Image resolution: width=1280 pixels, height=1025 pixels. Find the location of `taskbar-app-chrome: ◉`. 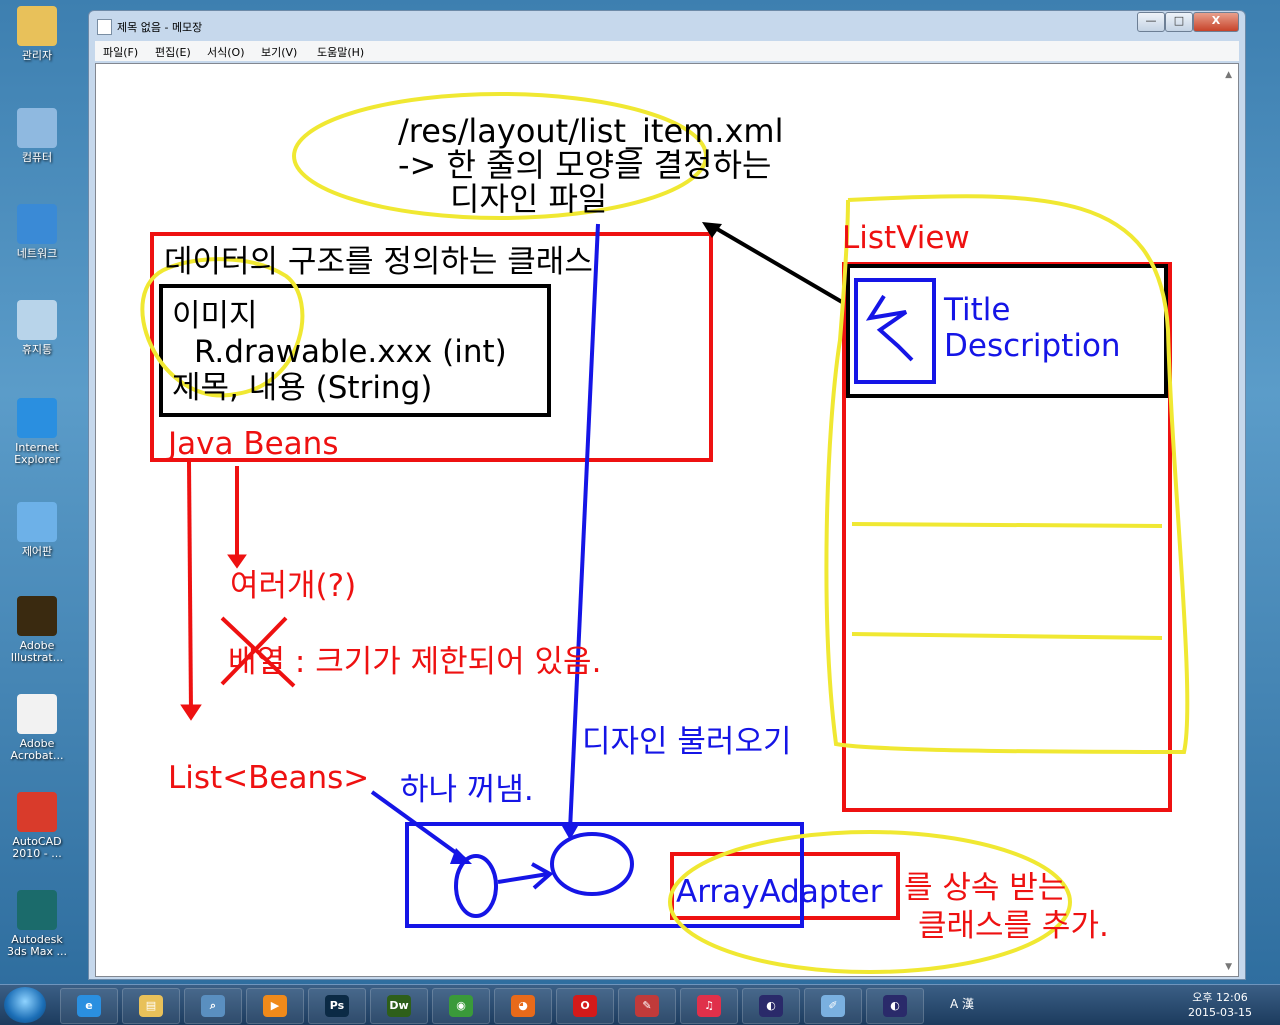

taskbar-app-chrome: ◉ is located at coordinates (461, 1006).